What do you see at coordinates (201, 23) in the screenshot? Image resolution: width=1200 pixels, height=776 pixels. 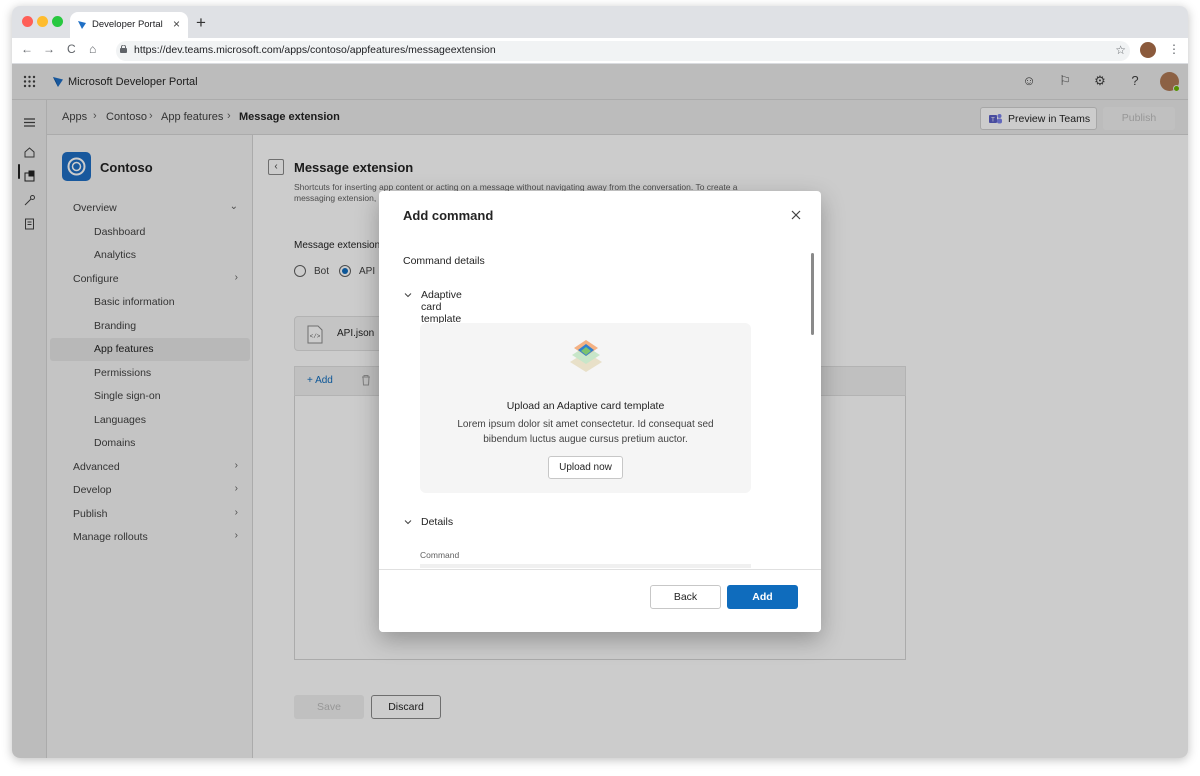 I see `new-tab-button: +` at bounding box center [201, 23].